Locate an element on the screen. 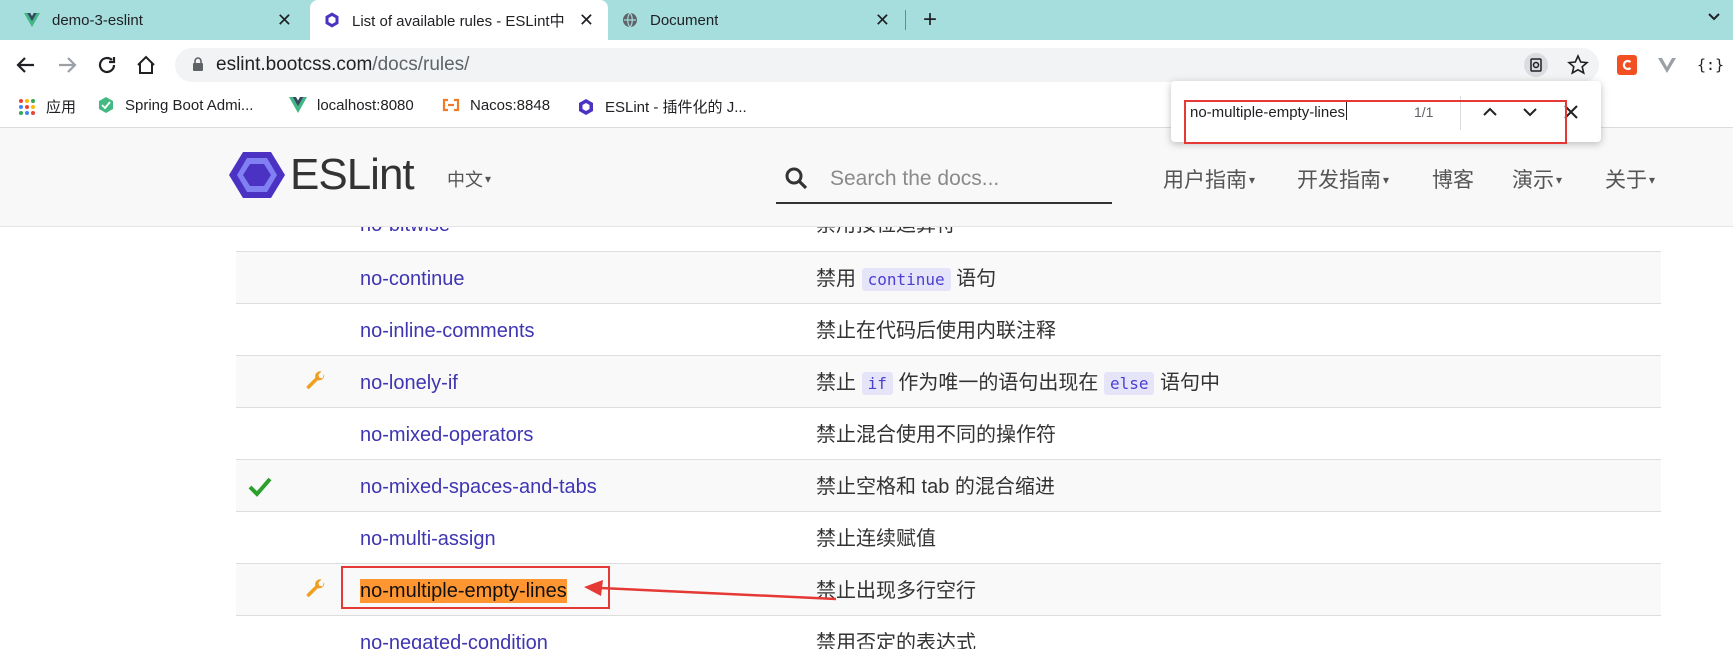  nav-label: 用户指南 is located at coordinates (1205, 180).